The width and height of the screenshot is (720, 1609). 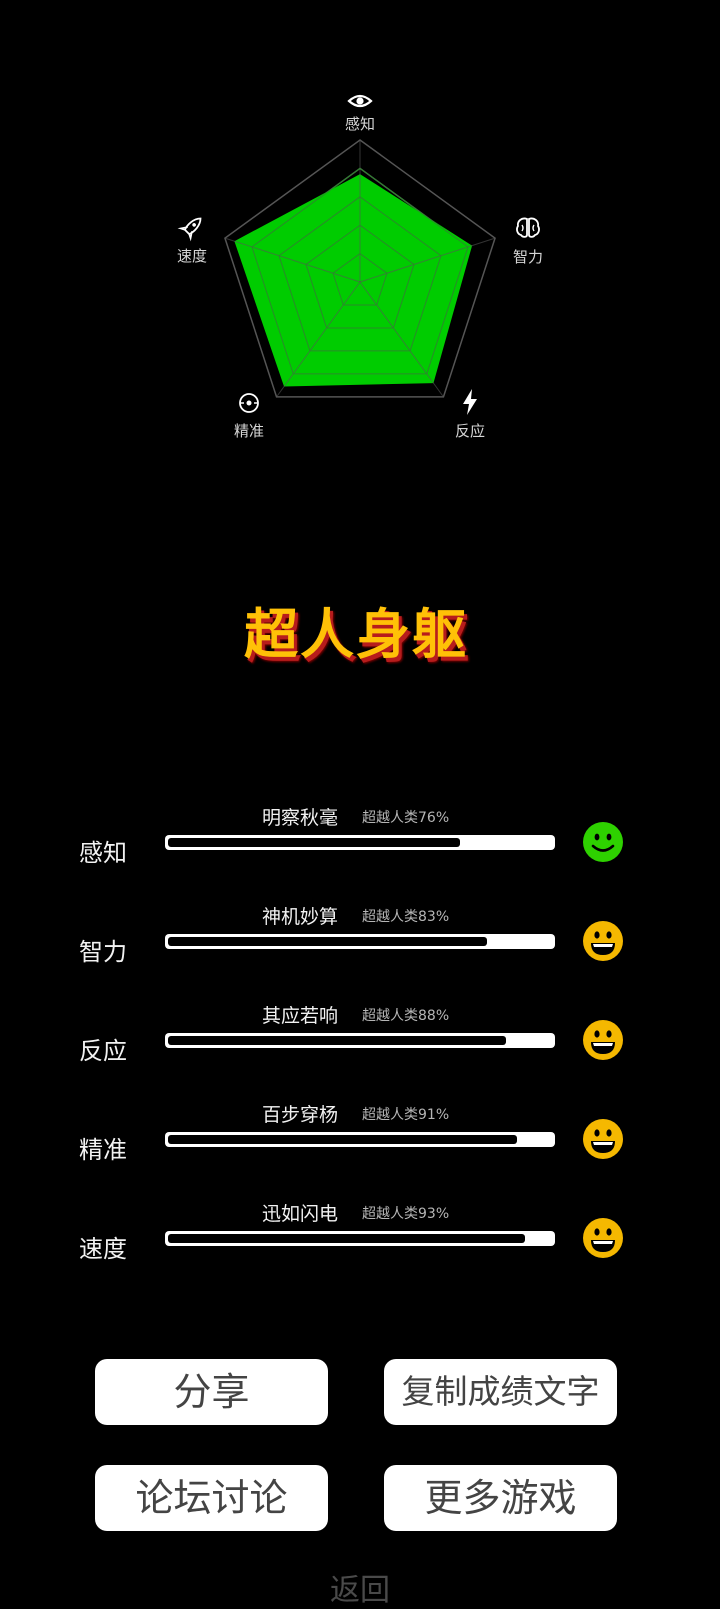 What do you see at coordinates (470, 431) in the screenshot?
I see `axis-label-reaction: 反应` at bounding box center [470, 431].